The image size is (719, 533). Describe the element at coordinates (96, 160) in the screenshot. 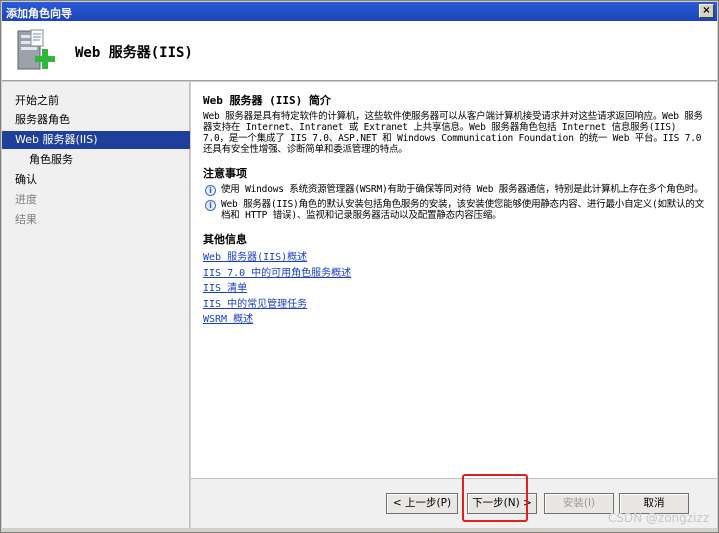

I see `step-role-services: 角色服务` at that location.